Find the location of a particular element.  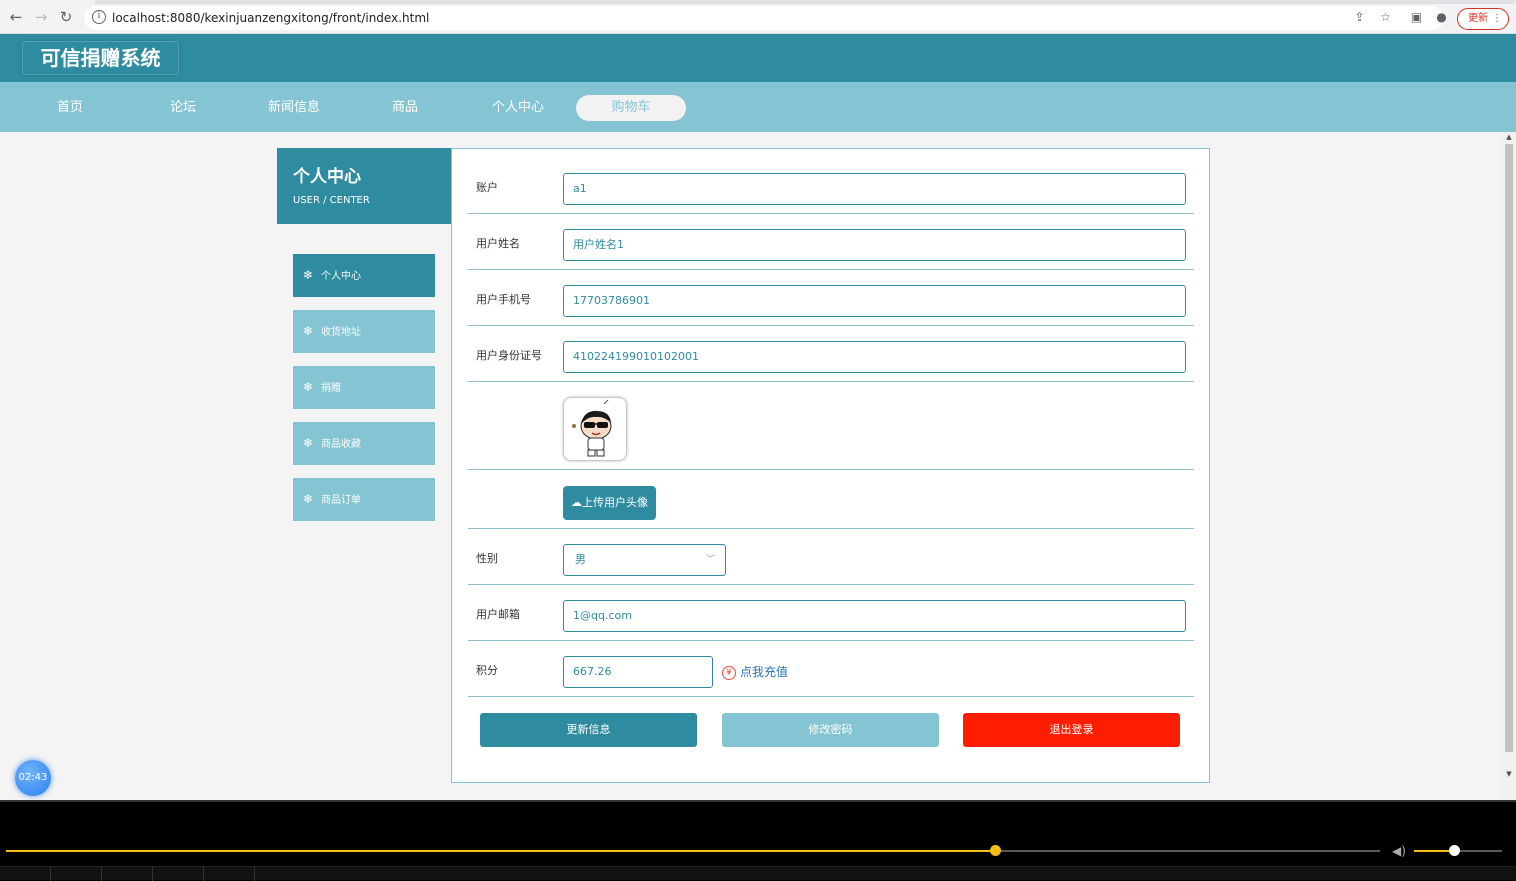

reload-icon: ↻ is located at coordinates (66, 17).